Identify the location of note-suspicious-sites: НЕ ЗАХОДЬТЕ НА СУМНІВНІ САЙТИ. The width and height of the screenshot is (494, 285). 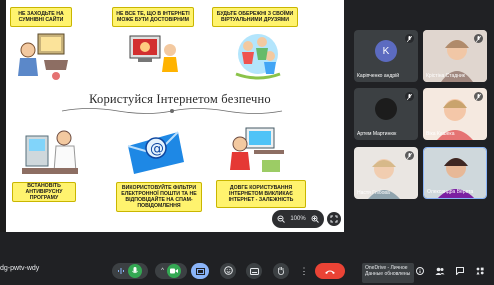
(41, 17).